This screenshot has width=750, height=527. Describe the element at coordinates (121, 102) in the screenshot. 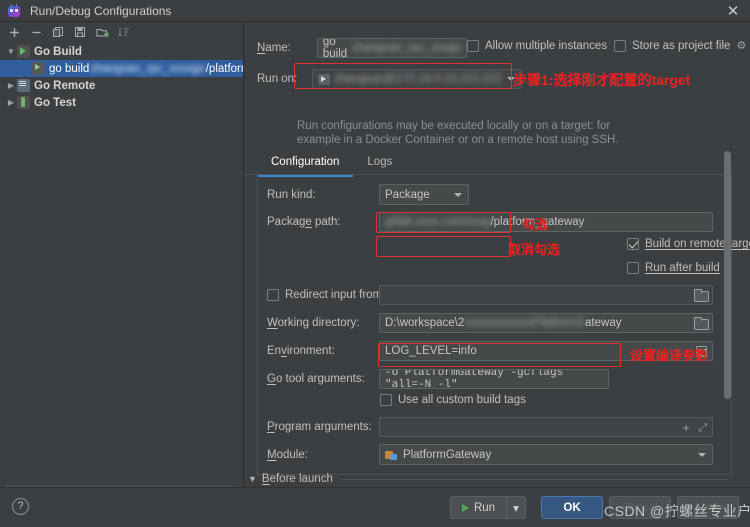

I see `tree-node-go-test: ▶ Go Test` at that location.